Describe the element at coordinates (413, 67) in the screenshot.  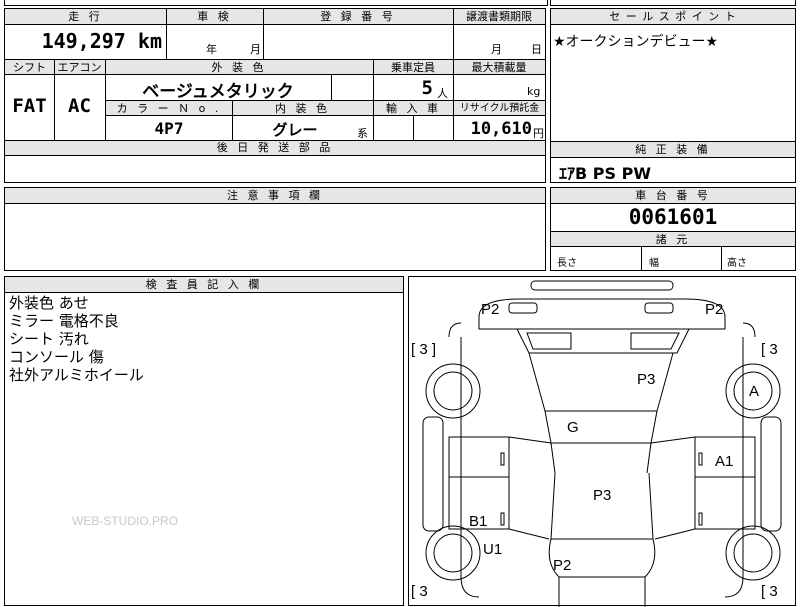
I see `capacity-header: 乗車定員` at that location.